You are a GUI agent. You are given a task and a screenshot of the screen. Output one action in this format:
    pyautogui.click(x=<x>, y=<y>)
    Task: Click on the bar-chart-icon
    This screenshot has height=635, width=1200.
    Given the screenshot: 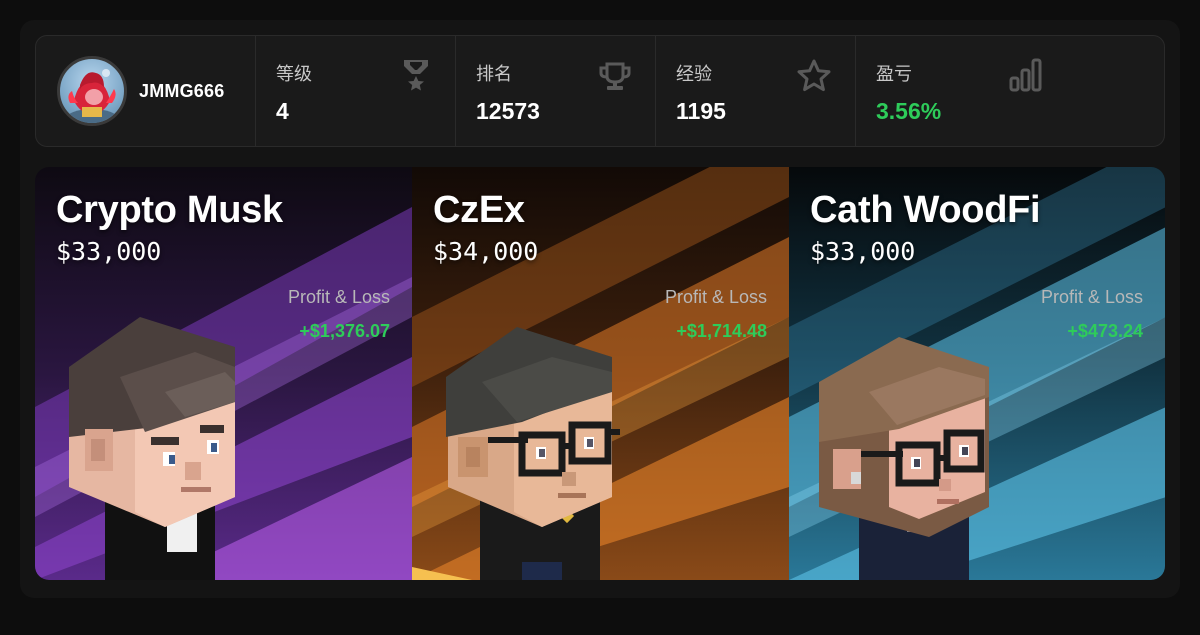 What is the action you would take?
    pyautogui.click(x=1026, y=77)
    